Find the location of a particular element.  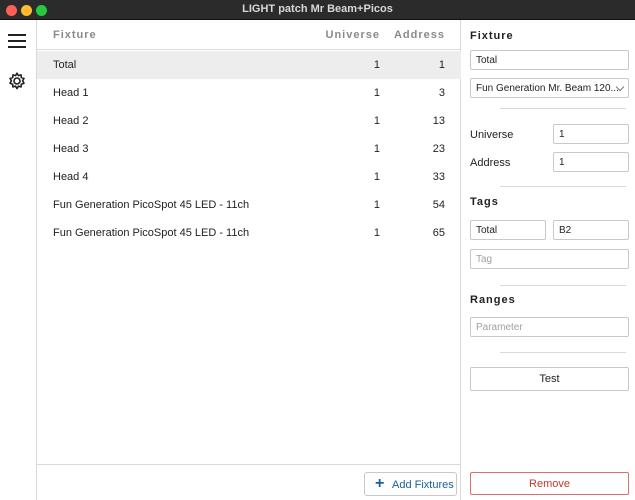

fixture-address: 23 is located at coordinates (438, 149).